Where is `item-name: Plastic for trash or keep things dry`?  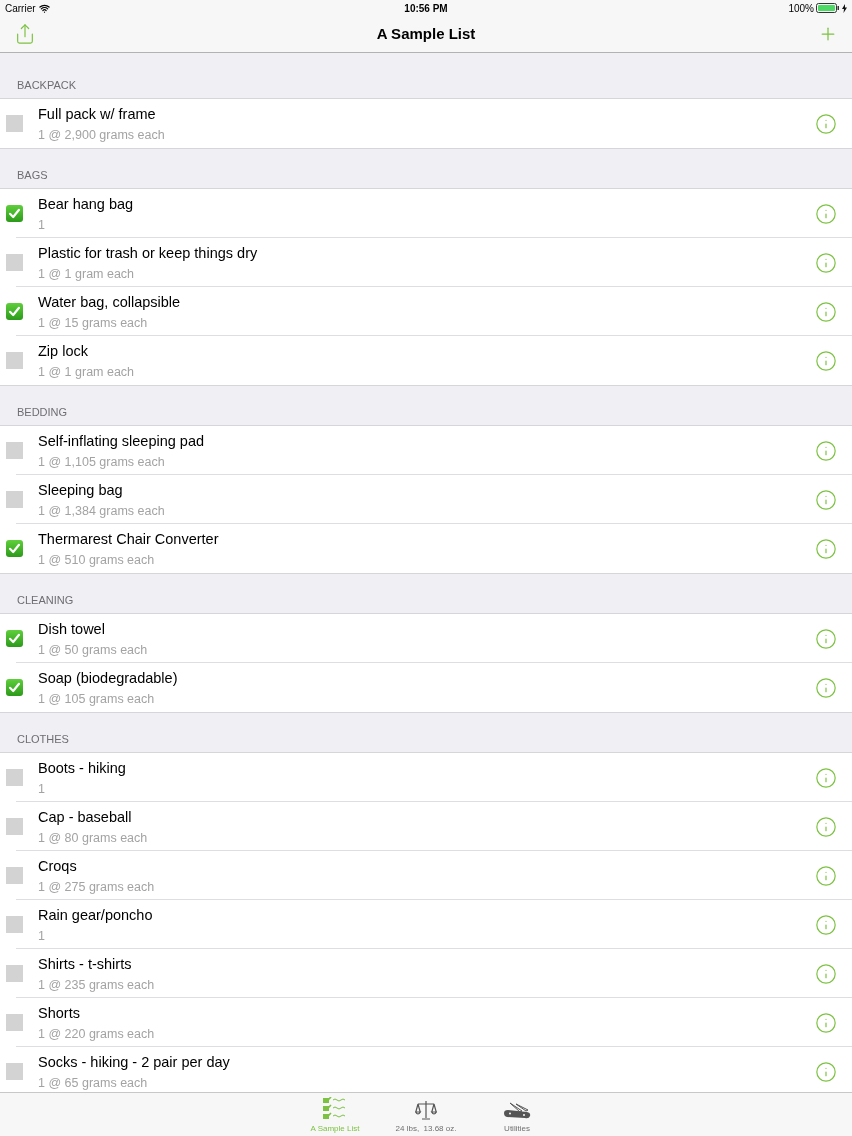 item-name: Plastic for trash or keep things dry is located at coordinates (148, 253).